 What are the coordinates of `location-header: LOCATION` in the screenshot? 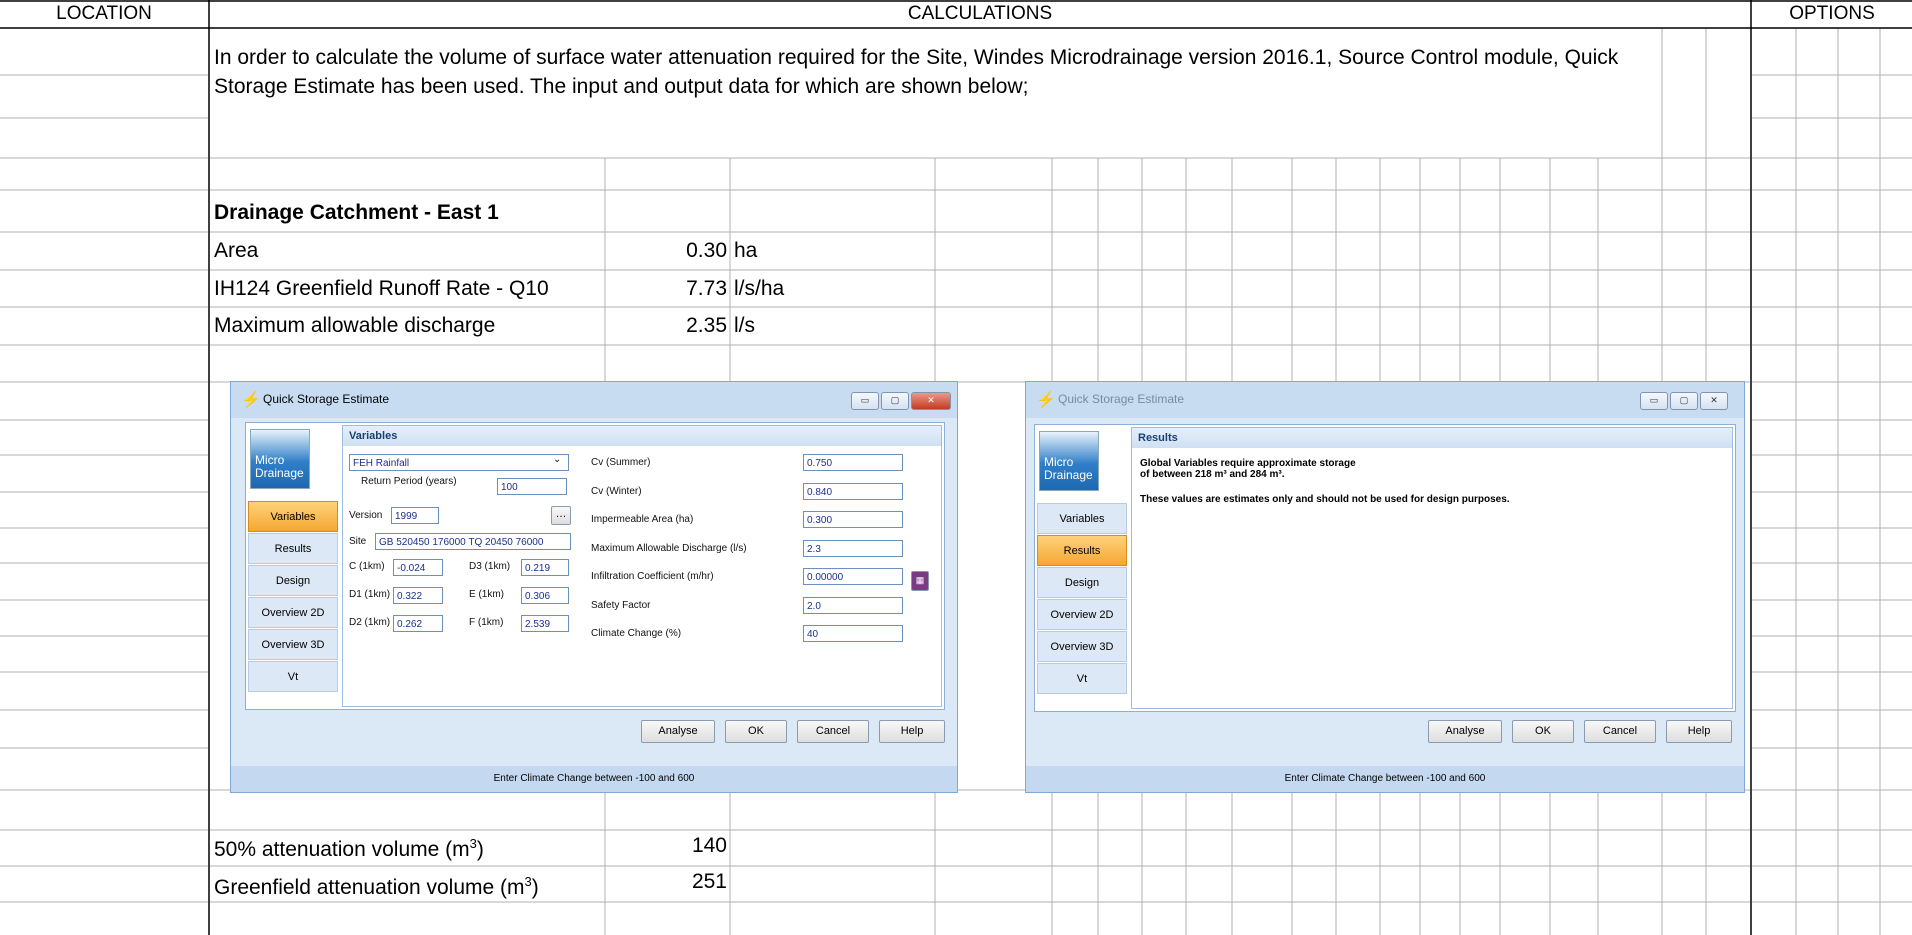 It's located at (104, 13).